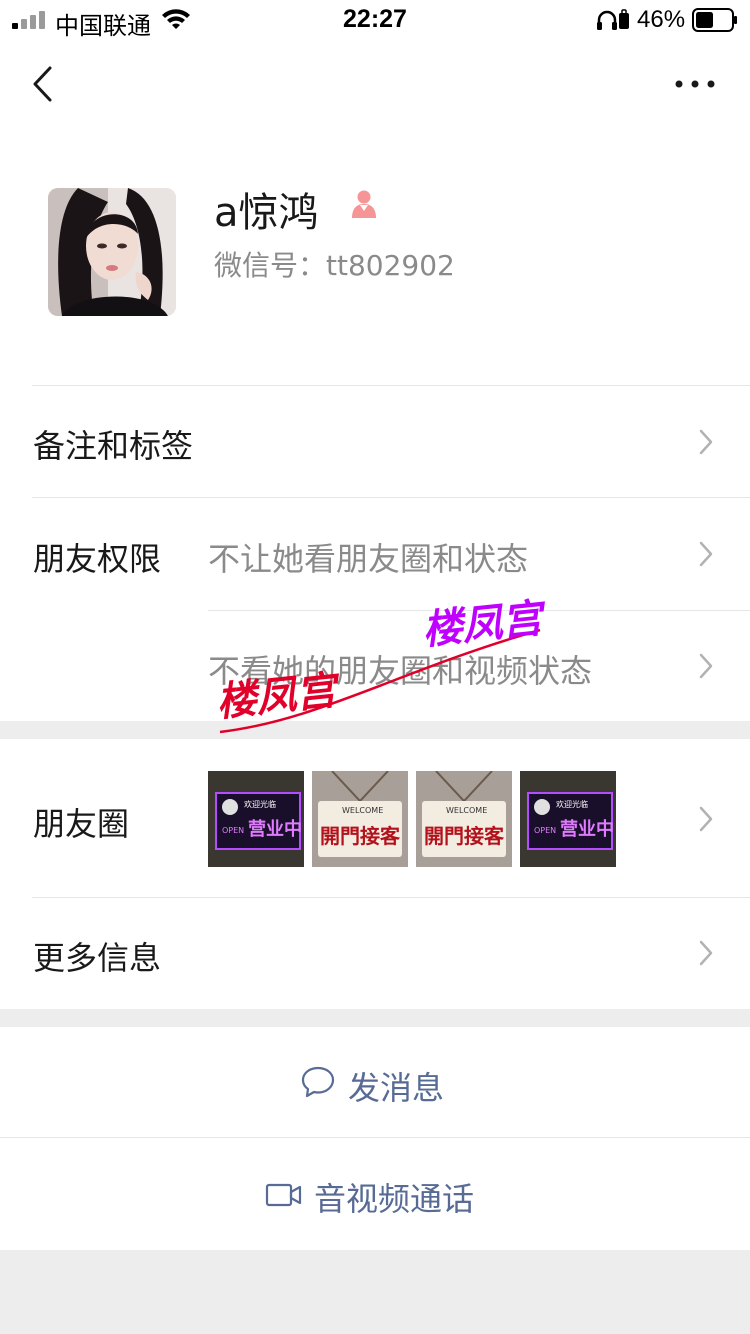 The width and height of the screenshot is (750, 1334). I want to click on permission-row-moments: 朋友权限 不让她看朋友圈和状态, so click(375, 553).